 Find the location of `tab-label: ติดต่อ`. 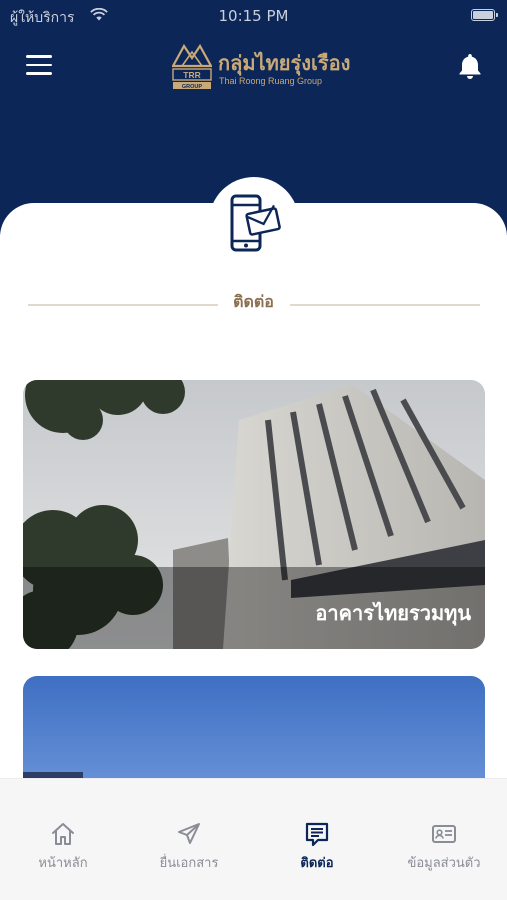

tab-label: ติดต่อ is located at coordinates (317, 863).